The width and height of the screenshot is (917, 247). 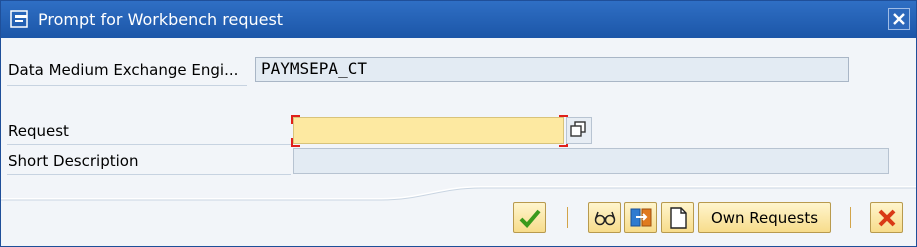 I want to click on engine-underline, so click(x=127, y=85).